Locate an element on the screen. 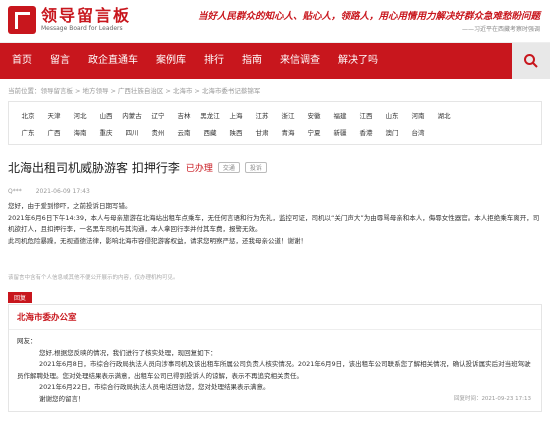 The width and height of the screenshot is (550, 440). region-link: 江苏 is located at coordinates (262, 115).